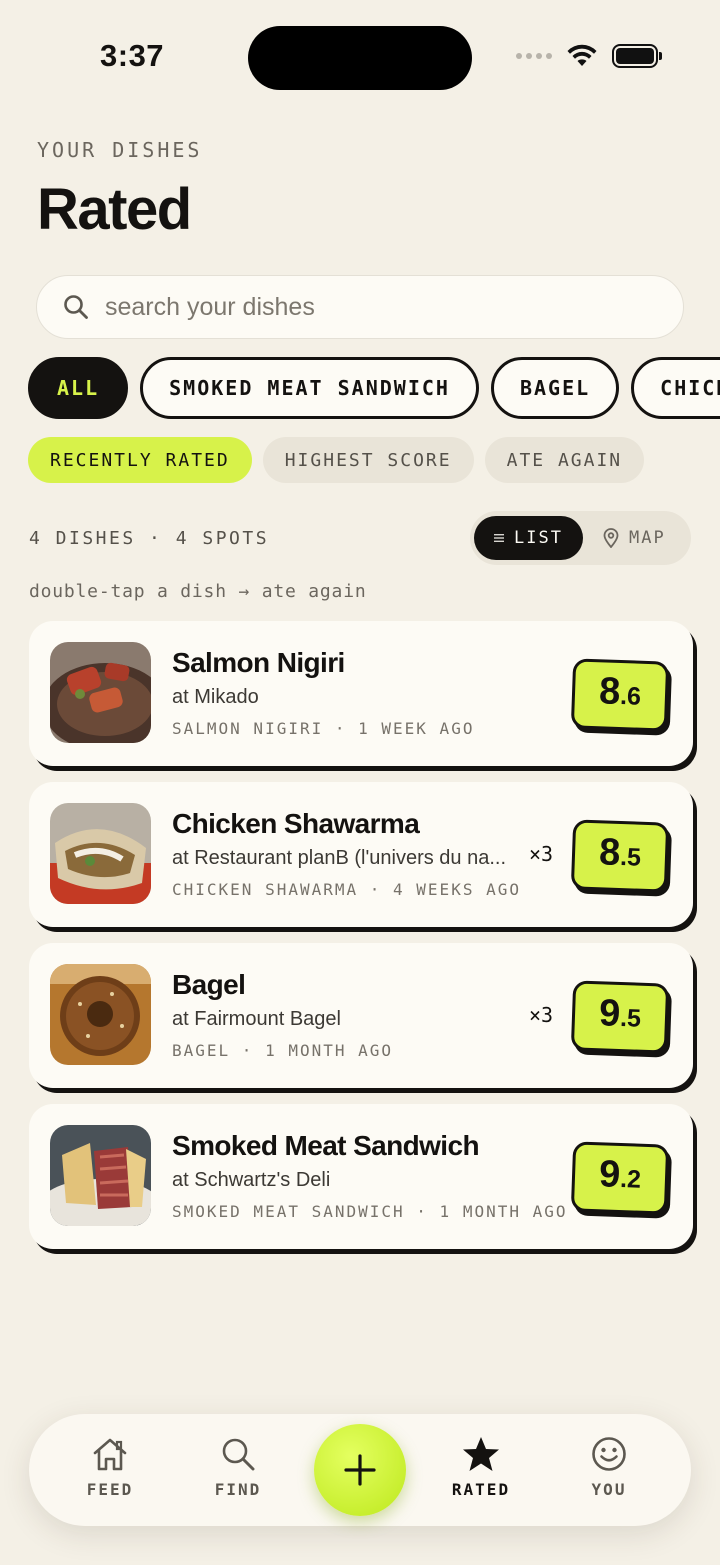 The height and width of the screenshot is (1565, 720). I want to click on tab-rated: RATED, so click(481, 1467).